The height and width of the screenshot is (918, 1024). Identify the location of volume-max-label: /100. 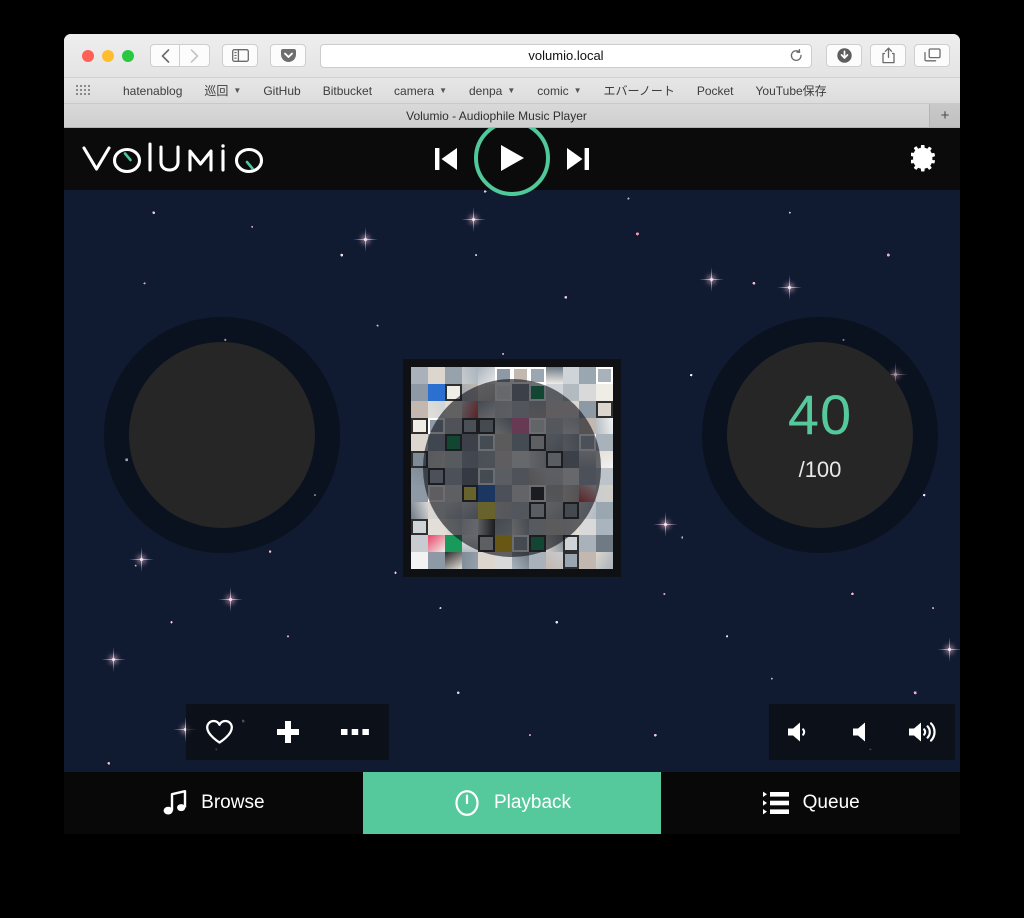
(820, 469).